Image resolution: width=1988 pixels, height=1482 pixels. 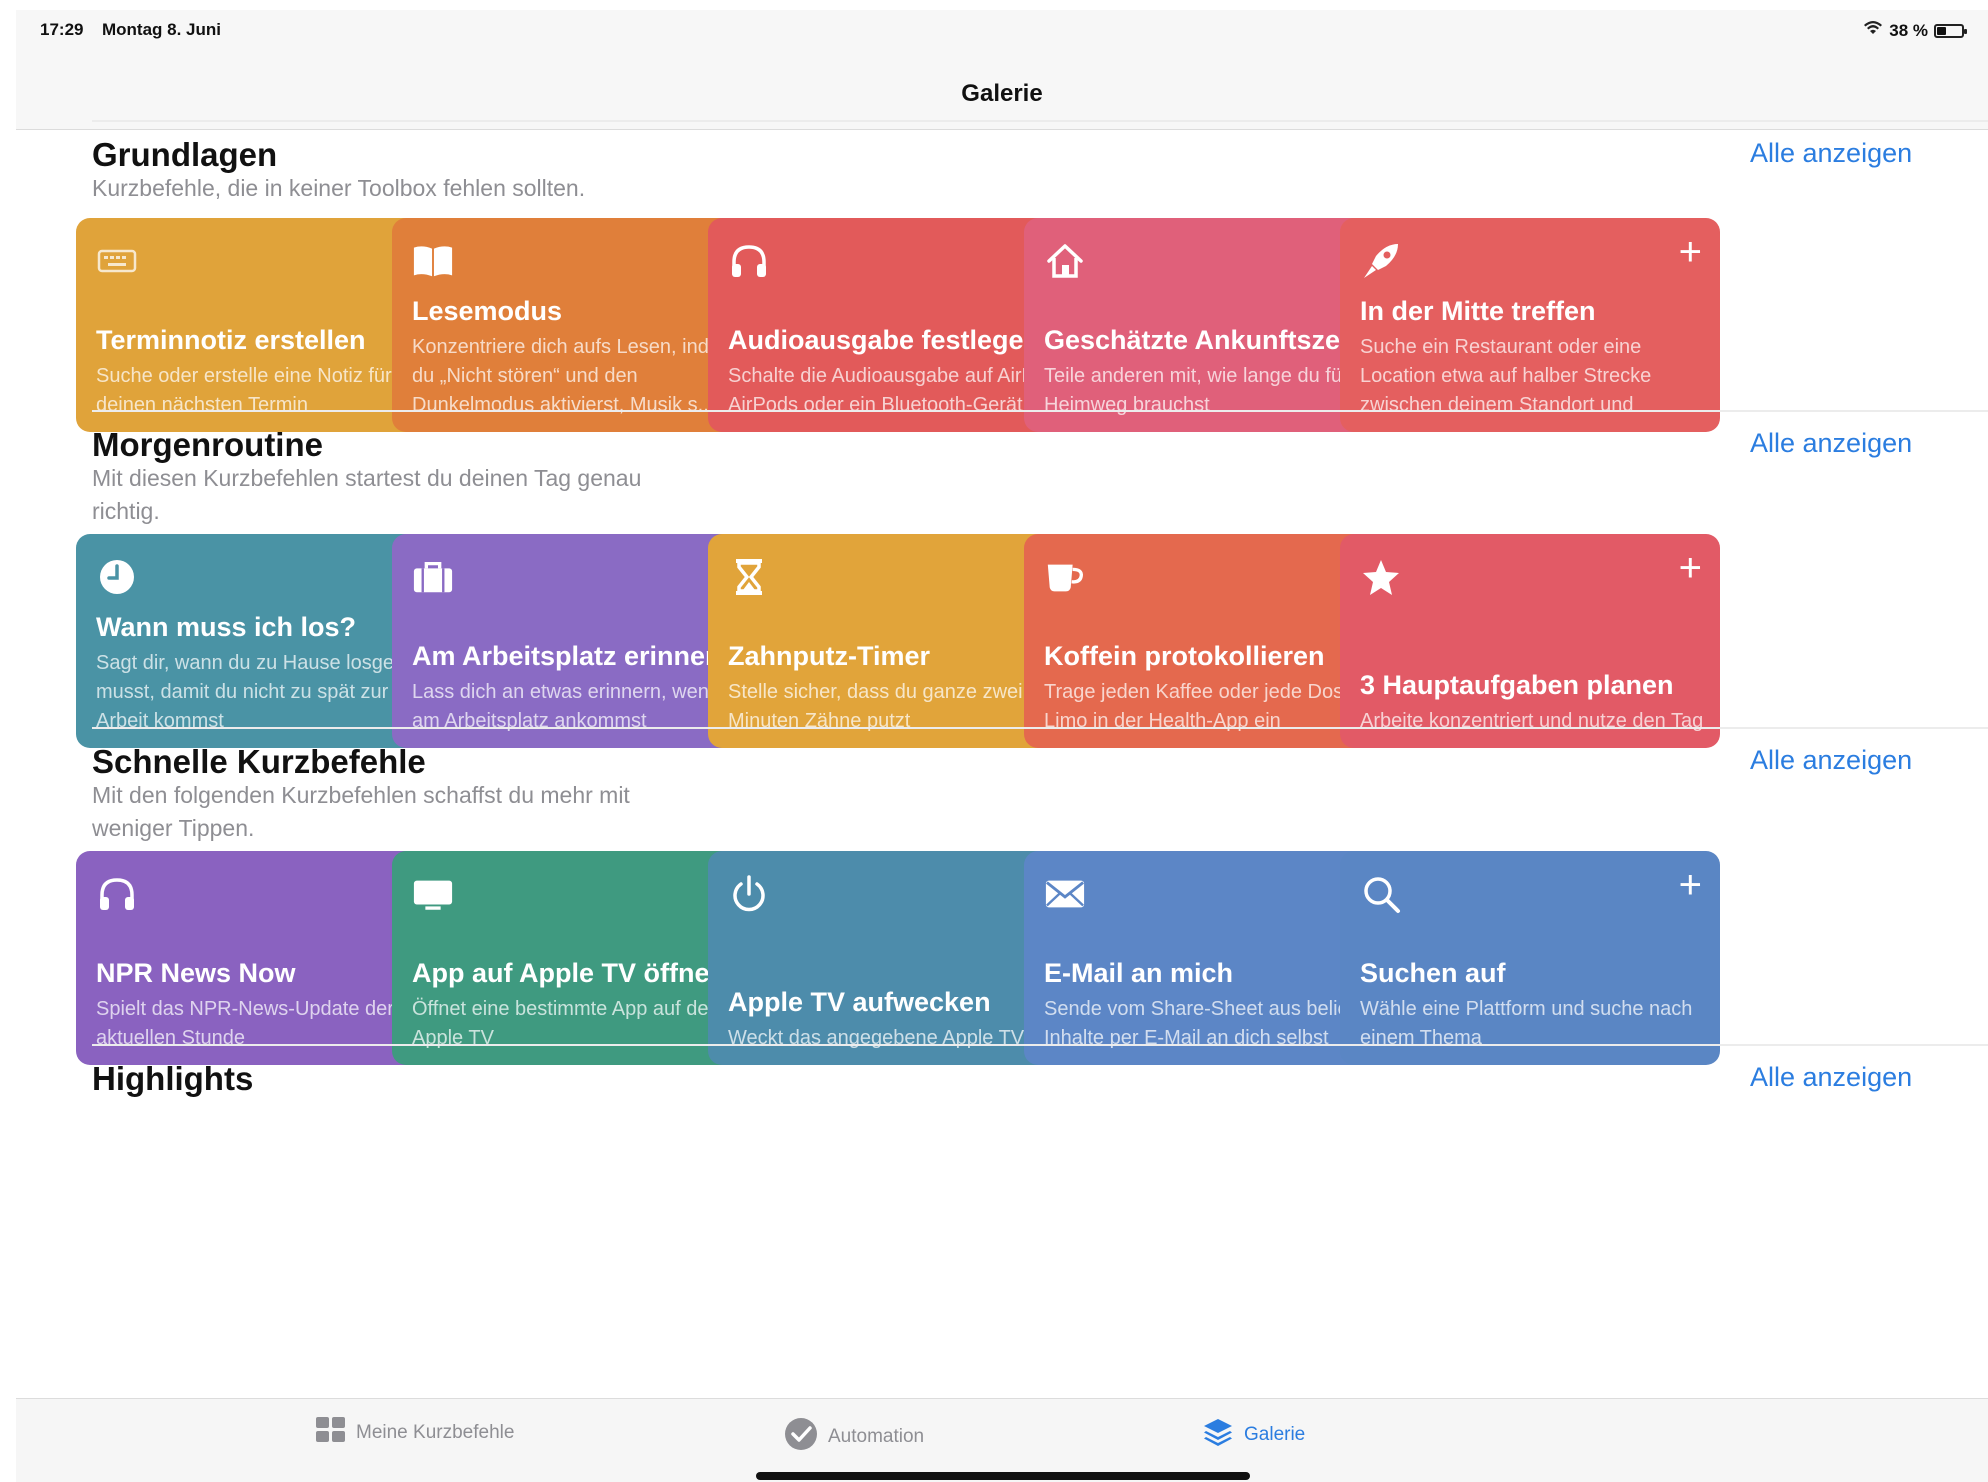 What do you see at coordinates (569, 973) in the screenshot?
I see `card-title: App auf Apple TV öffnen` at bounding box center [569, 973].